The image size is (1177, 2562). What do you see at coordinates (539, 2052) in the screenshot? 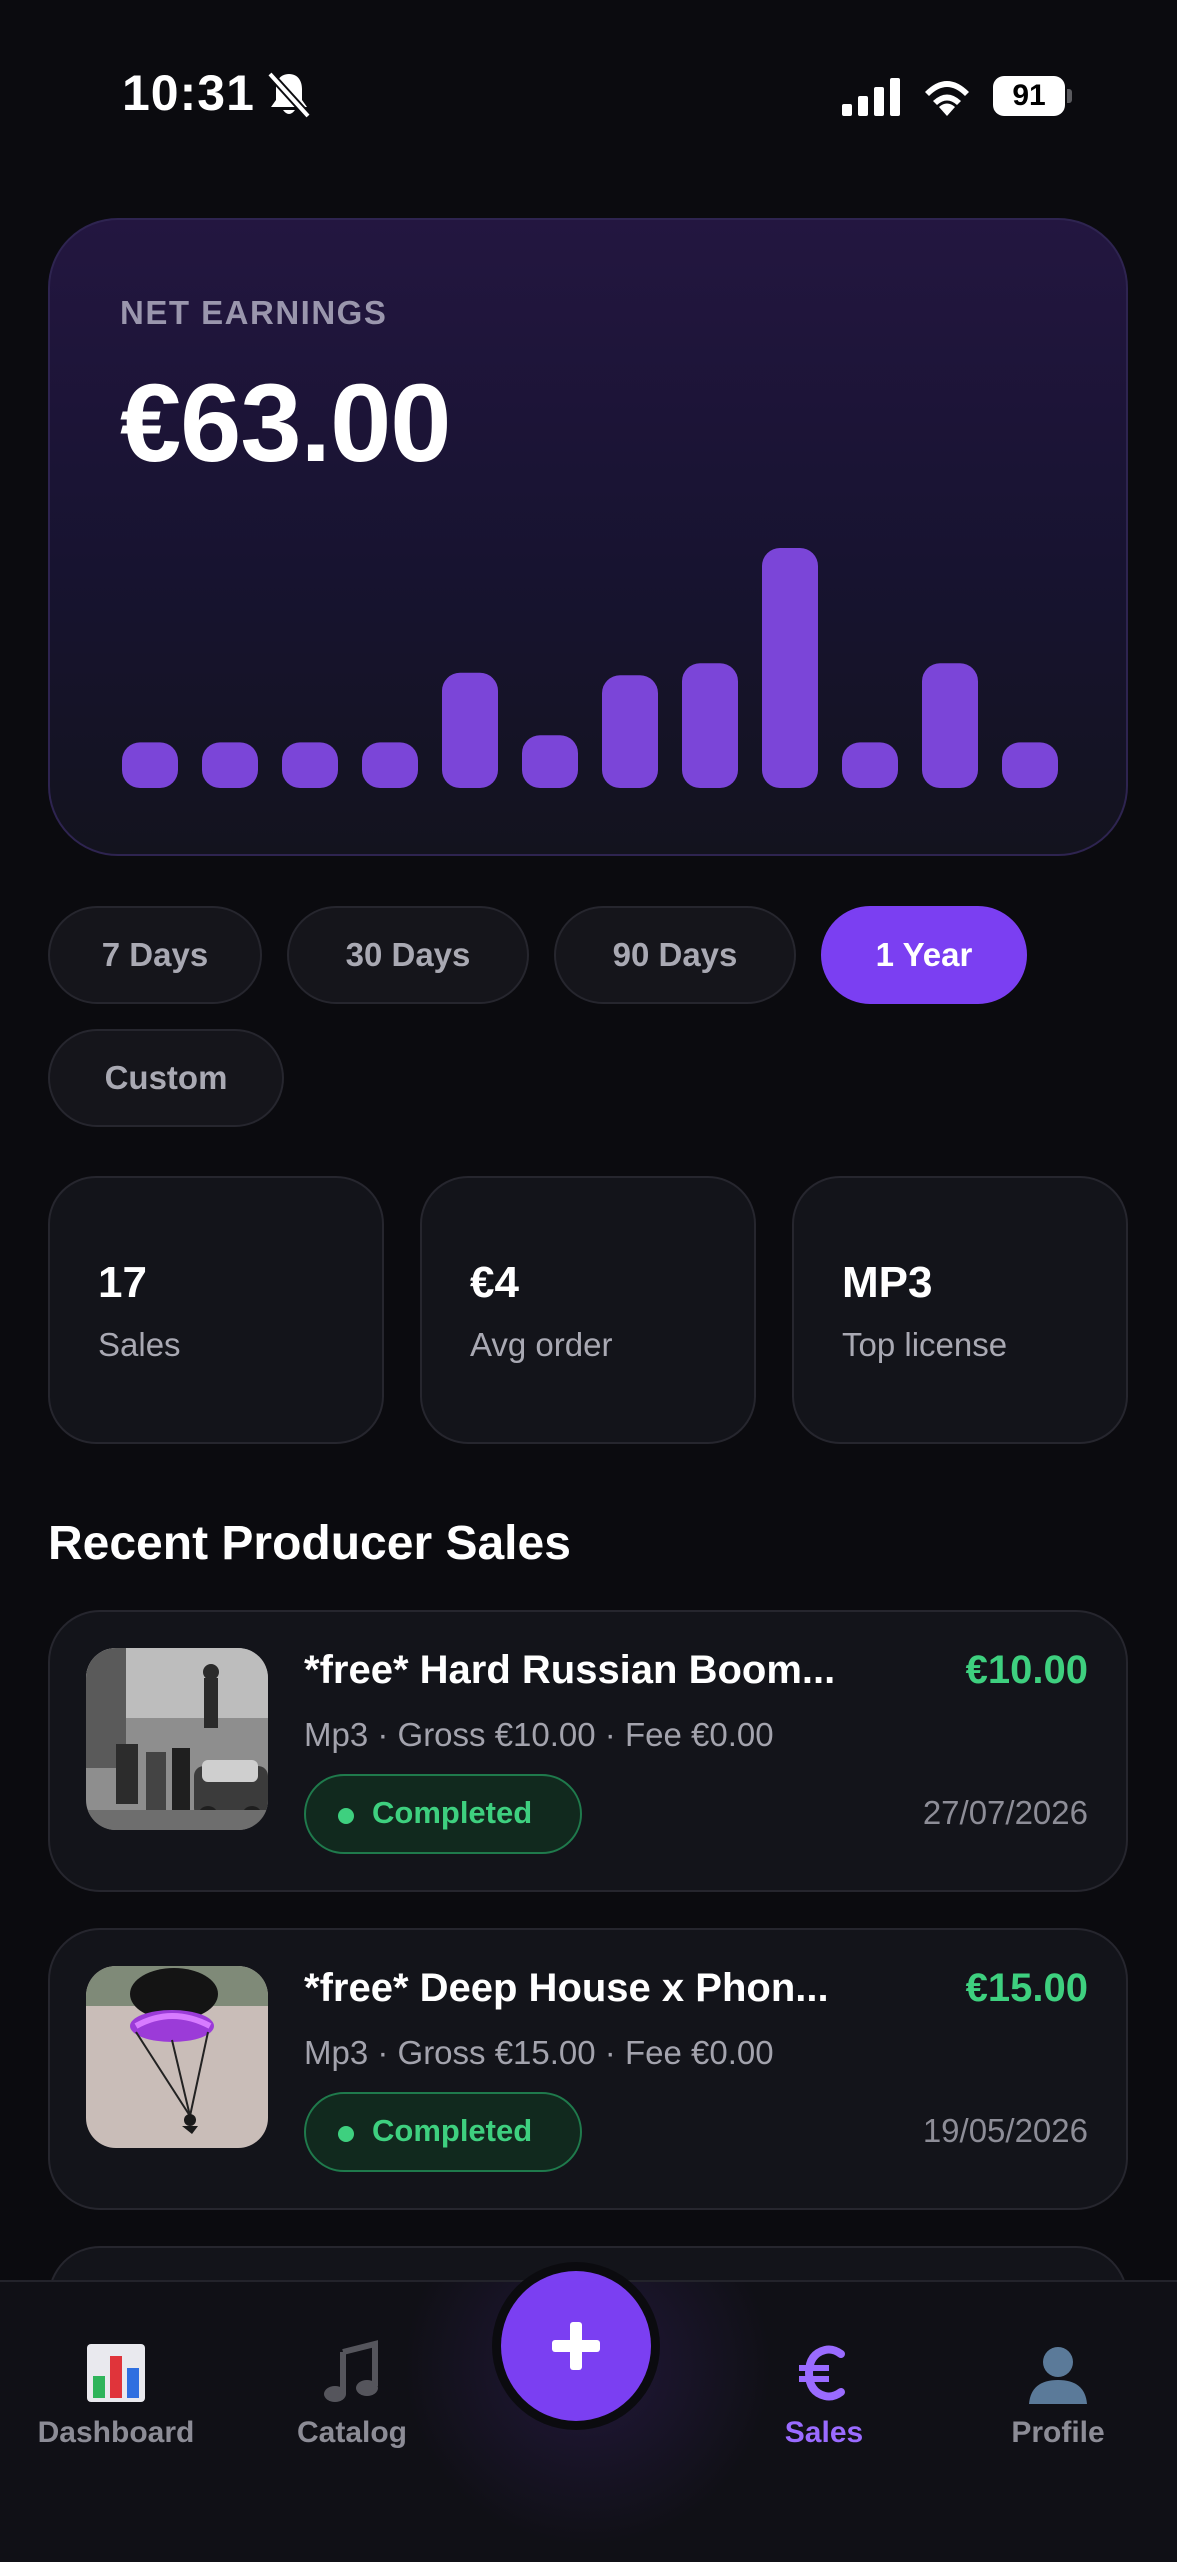
I see `sale-meta: Mp3 · Gross €15.00 · Fee €0.00` at bounding box center [539, 2052].